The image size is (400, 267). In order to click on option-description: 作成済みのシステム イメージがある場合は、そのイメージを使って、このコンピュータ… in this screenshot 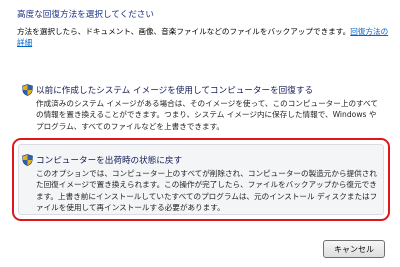, I will do `click(207, 115)`.